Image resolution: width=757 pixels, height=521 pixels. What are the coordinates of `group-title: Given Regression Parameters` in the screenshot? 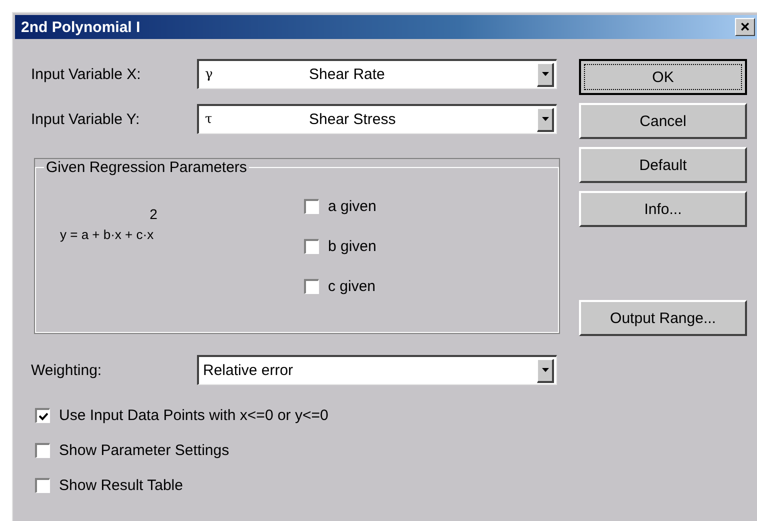 It's located at (146, 167).